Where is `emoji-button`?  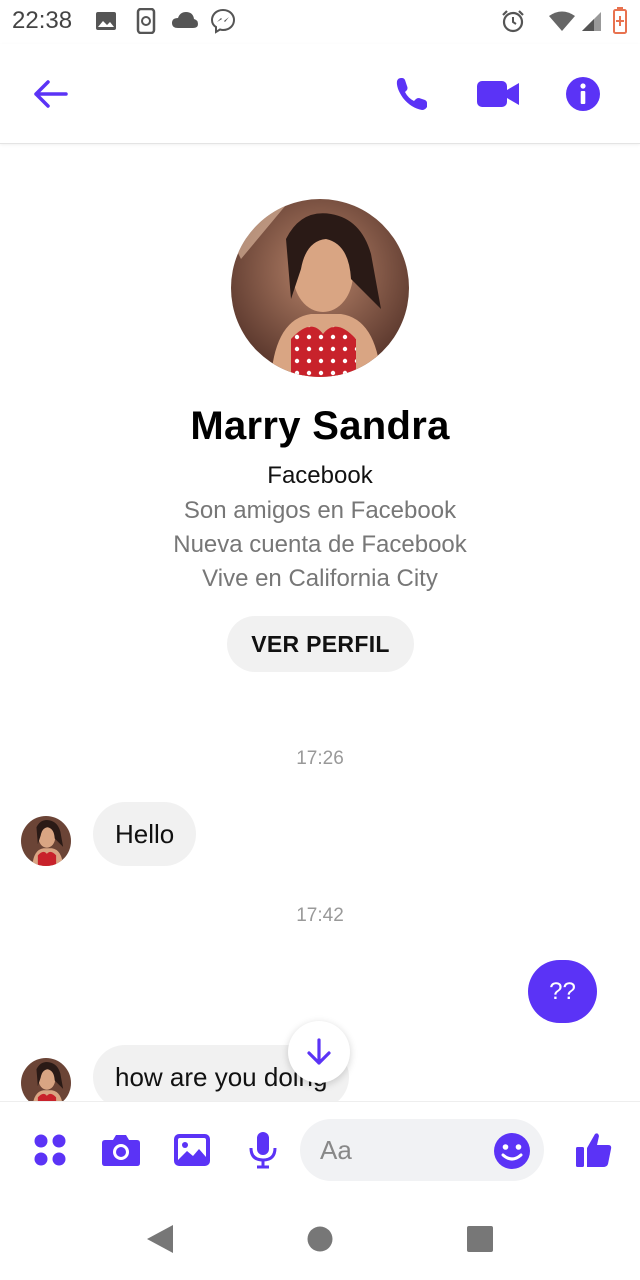
emoji-button is located at coordinates (512, 1151).